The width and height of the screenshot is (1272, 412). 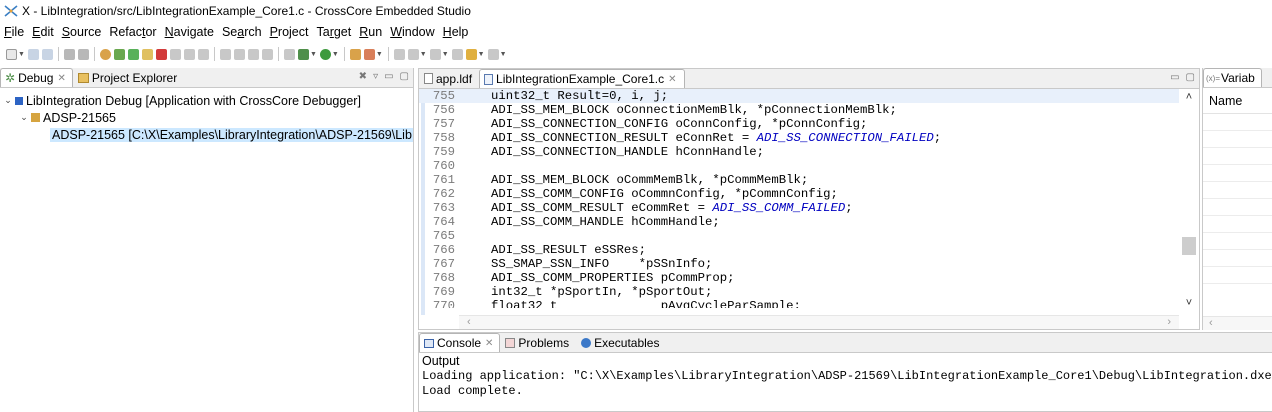 I want to click on step-return-icon, so click(x=203, y=54).